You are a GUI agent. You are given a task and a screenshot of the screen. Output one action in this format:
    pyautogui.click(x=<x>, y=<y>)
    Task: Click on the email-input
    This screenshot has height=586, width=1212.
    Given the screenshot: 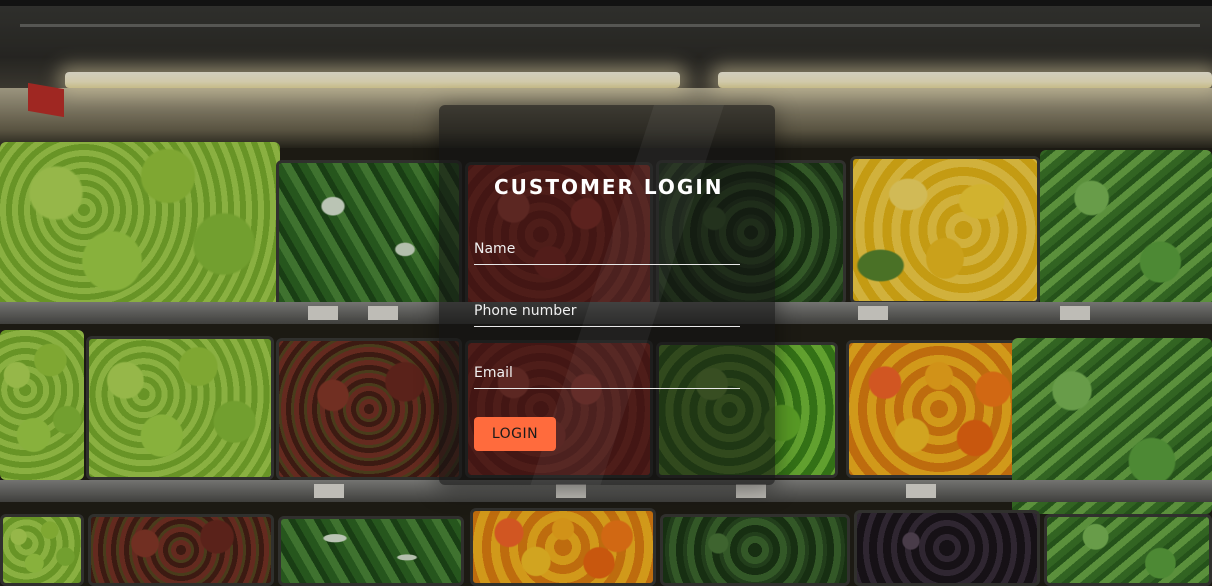 What is the action you would take?
    pyautogui.click(x=607, y=372)
    